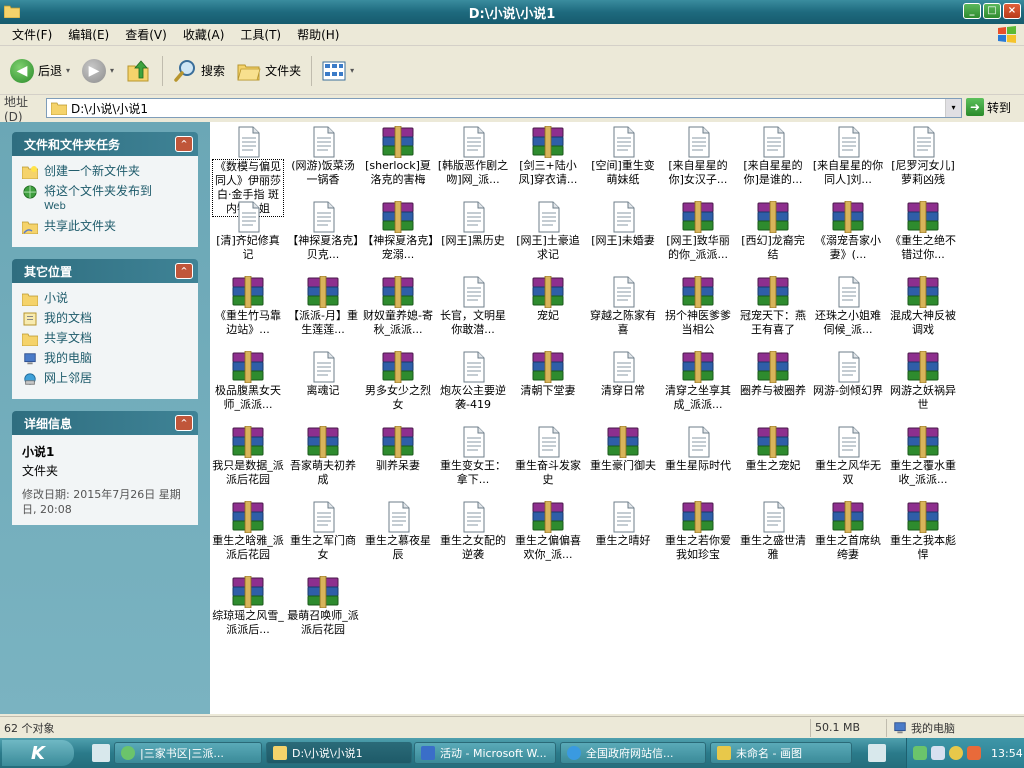  I want to click on place-my-computer: 我的电脑, so click(105, 358).